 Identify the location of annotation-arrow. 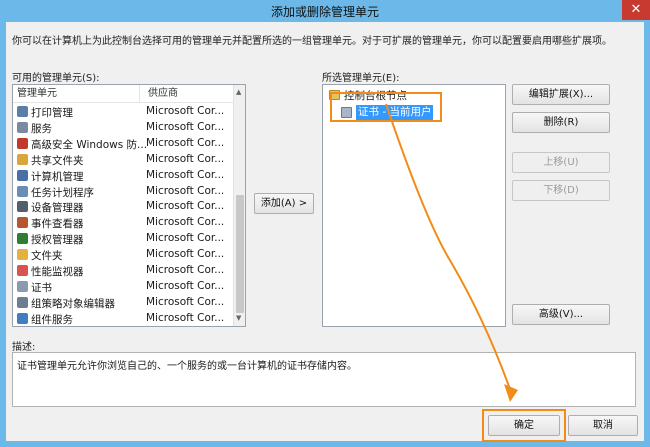
(451, 252).